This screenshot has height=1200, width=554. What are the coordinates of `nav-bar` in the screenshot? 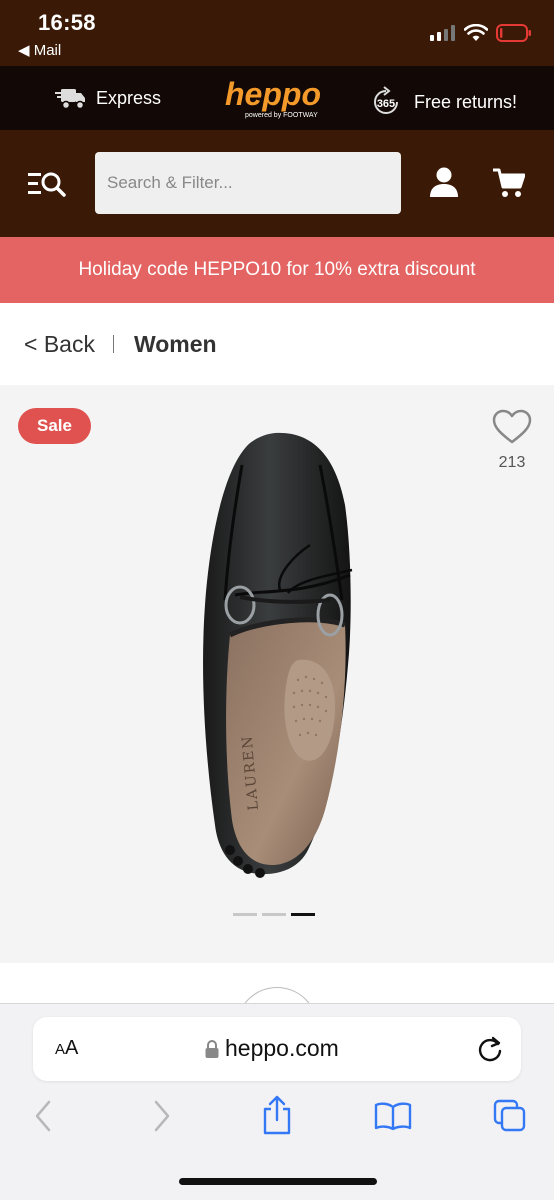 It's located at (277, 183).